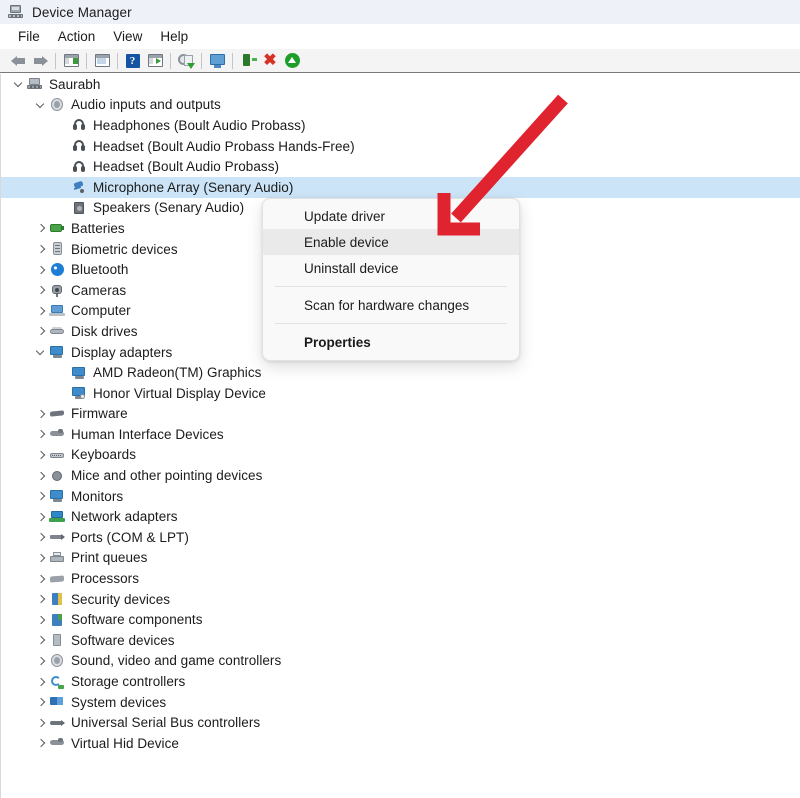  Describe the element at coordinates (400, 516) in the screenshot. I see `tree-item: Network adapters` at that location.